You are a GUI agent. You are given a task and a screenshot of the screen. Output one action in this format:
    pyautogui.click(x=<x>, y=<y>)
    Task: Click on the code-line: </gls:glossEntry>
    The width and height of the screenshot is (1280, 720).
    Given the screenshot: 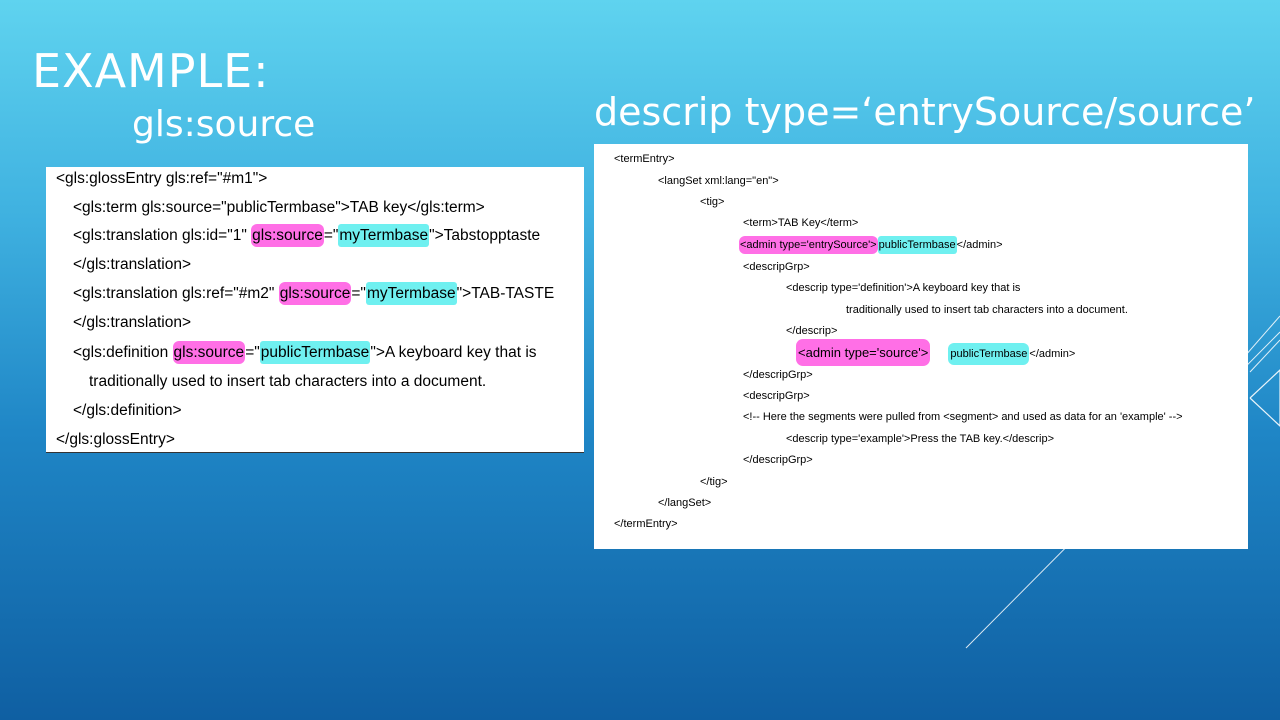 What is the action you would take?
    pyautogui.click(x=115, y=439)
    